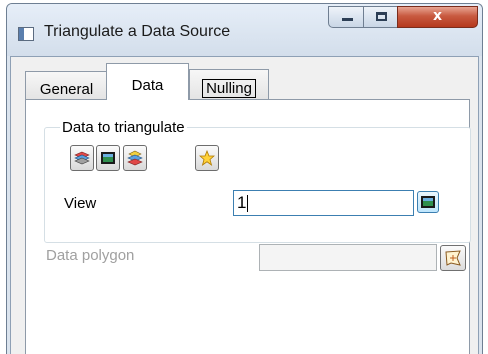 The height and width of the screenshot is (354, 488). I want to click on tab-nulling: Nulling, so click(229, 84).